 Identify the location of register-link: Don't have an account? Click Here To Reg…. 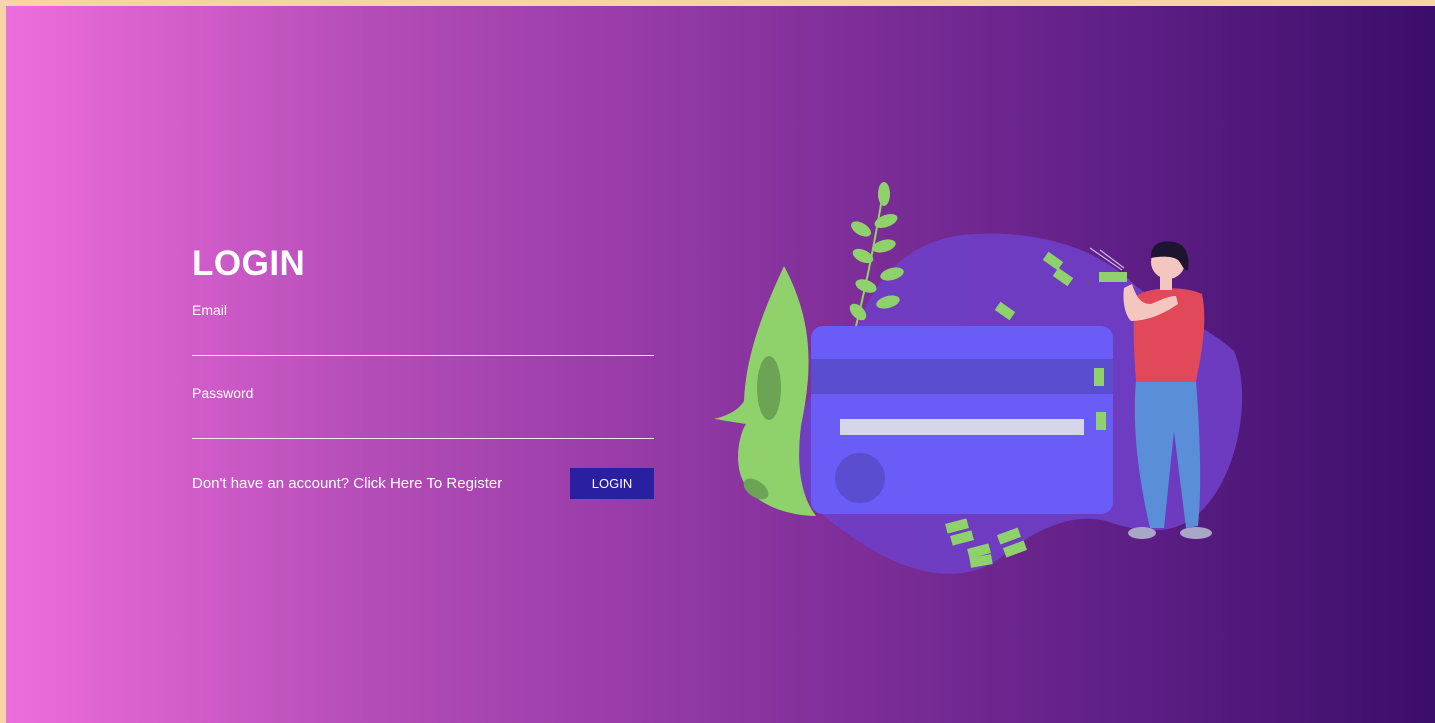
(347, 483).